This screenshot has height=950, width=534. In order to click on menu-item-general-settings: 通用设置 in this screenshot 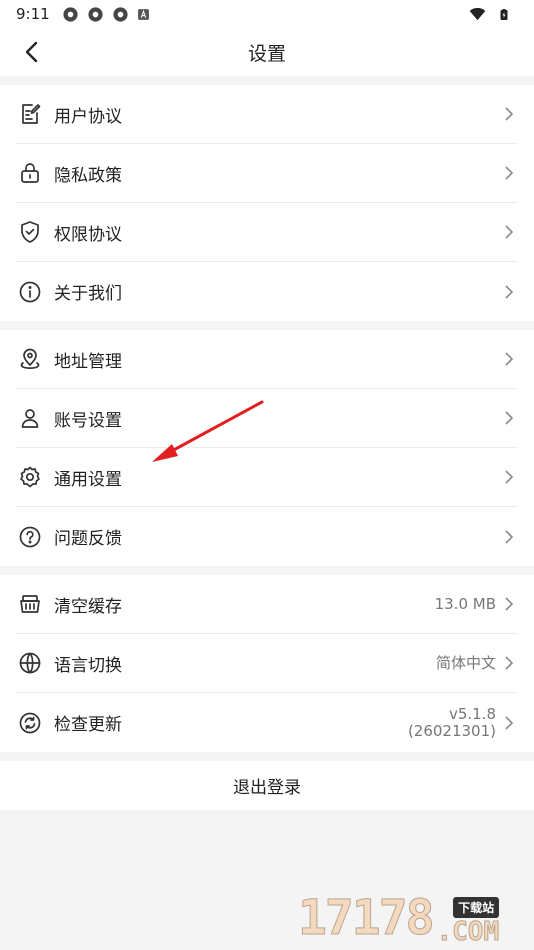, I will do `click(267, 477)`.